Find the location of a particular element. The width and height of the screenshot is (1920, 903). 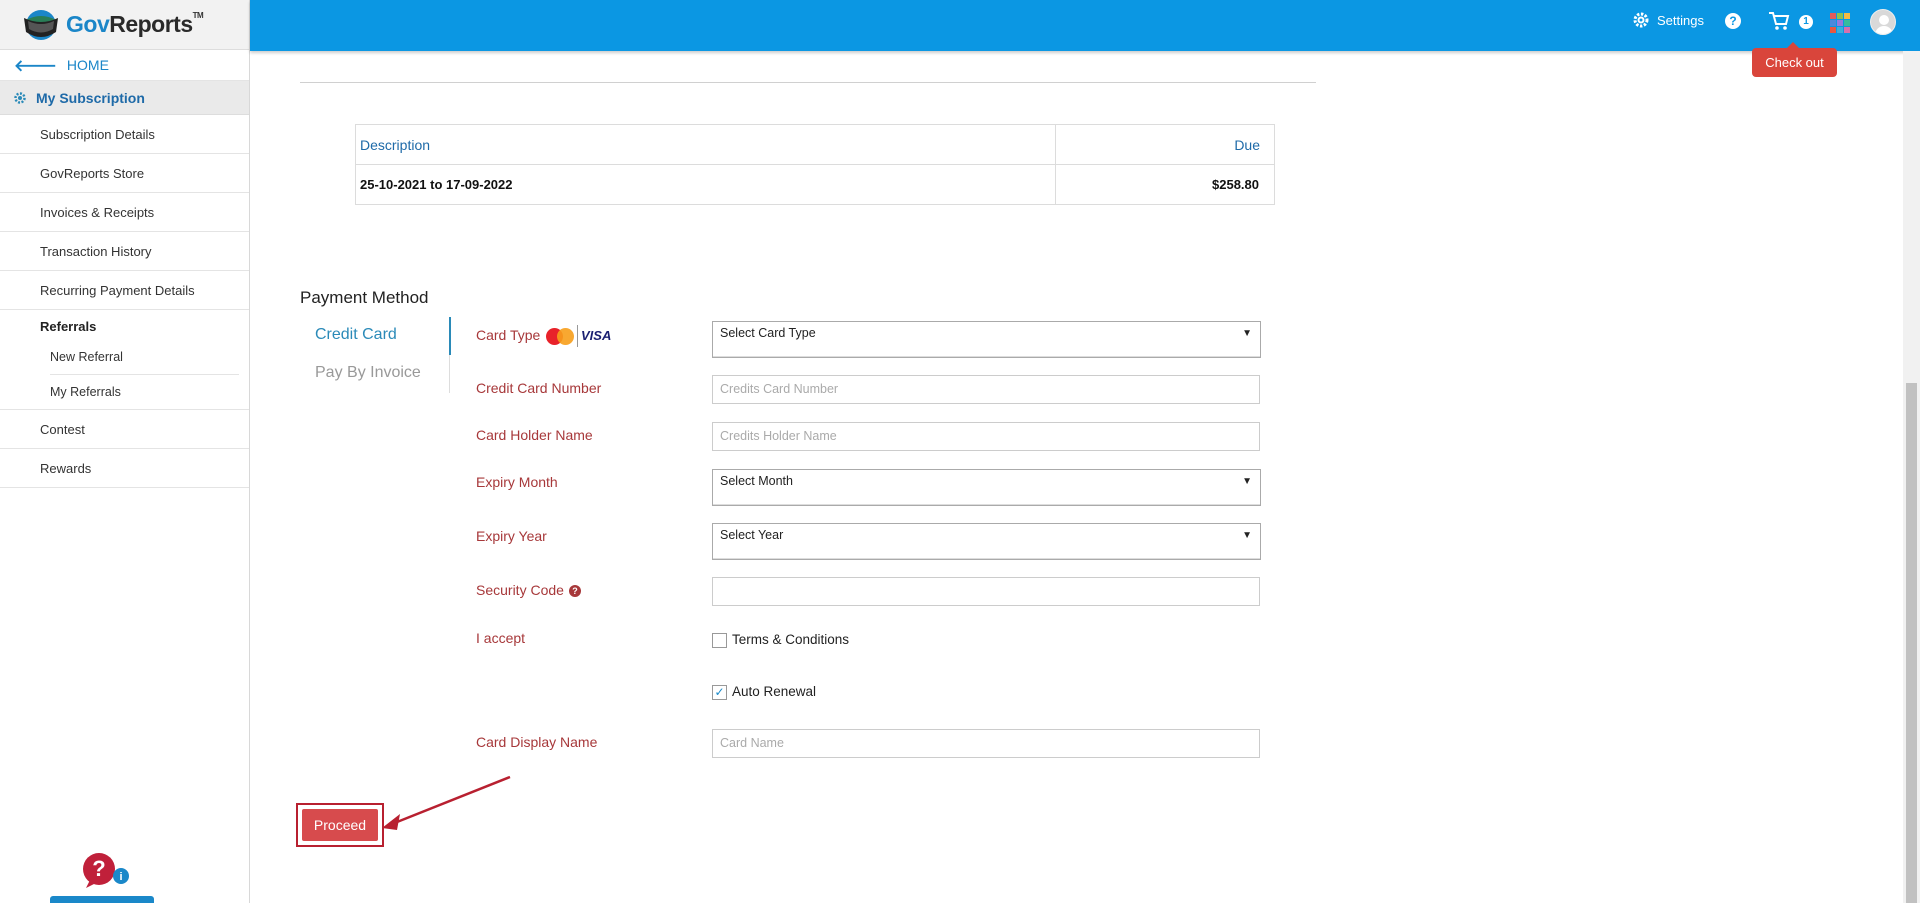

cell-description: 25-10-2021 to 17-09-2022 is located at coordinates (705, 184).